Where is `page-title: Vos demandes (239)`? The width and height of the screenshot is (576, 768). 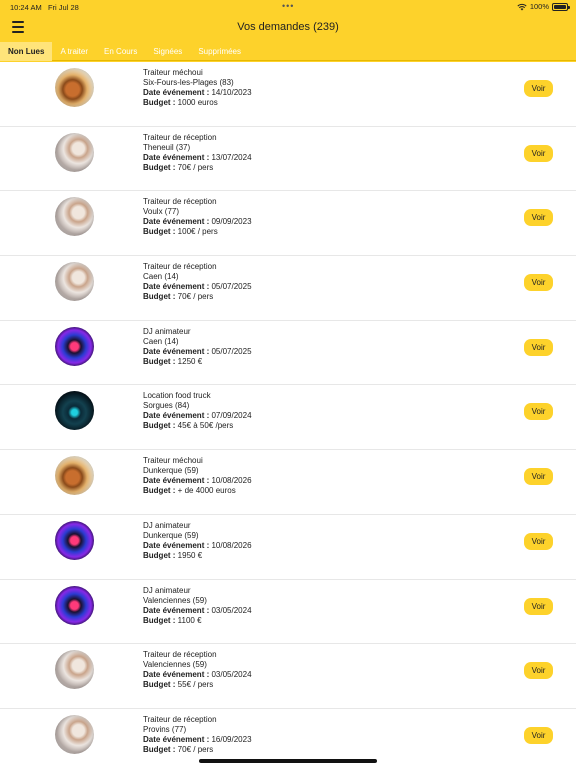
page-title: Vos demandes (239) is located at coordinates (288, 27).